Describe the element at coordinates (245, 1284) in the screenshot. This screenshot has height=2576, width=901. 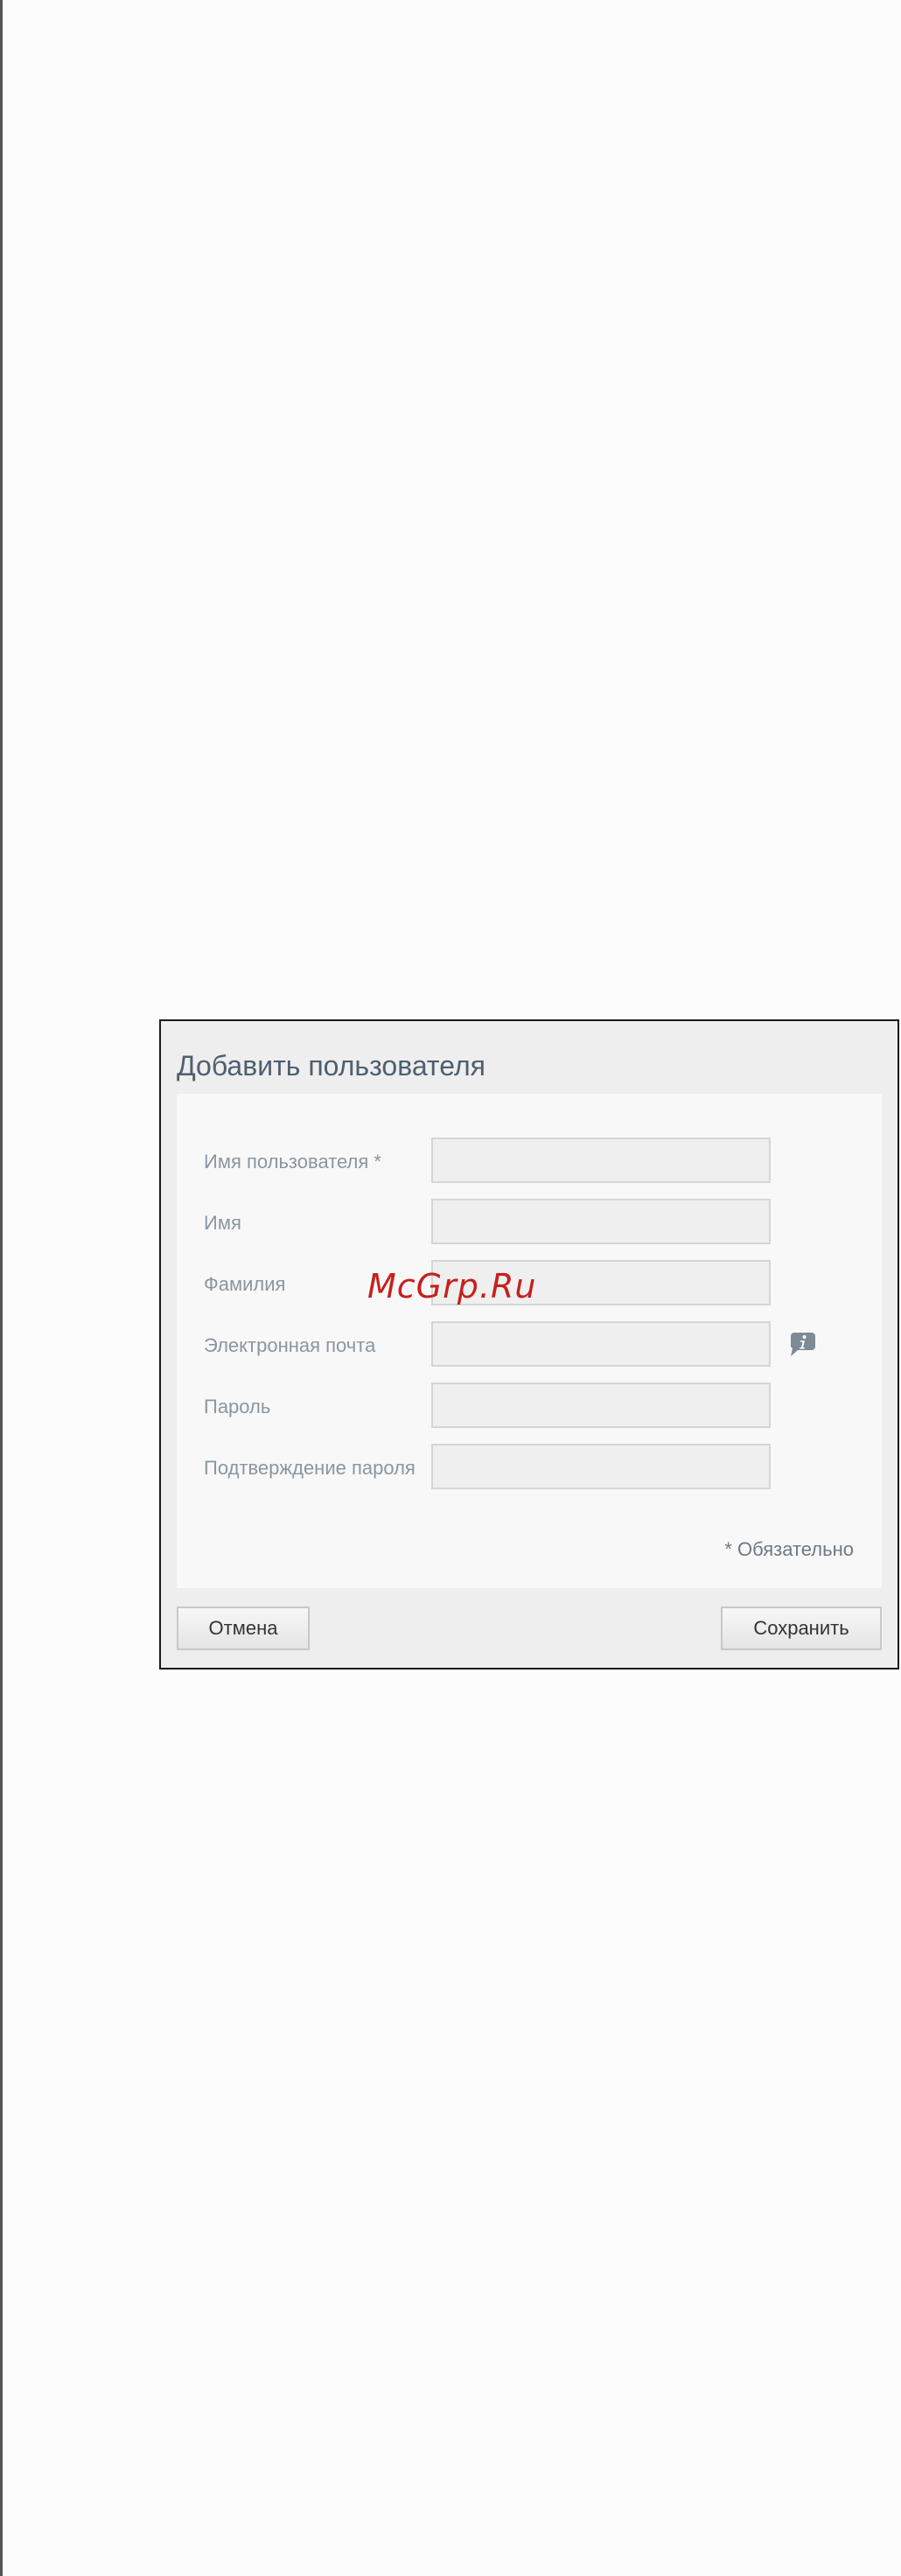
I see `last-name-label: Фамилия` at that location.